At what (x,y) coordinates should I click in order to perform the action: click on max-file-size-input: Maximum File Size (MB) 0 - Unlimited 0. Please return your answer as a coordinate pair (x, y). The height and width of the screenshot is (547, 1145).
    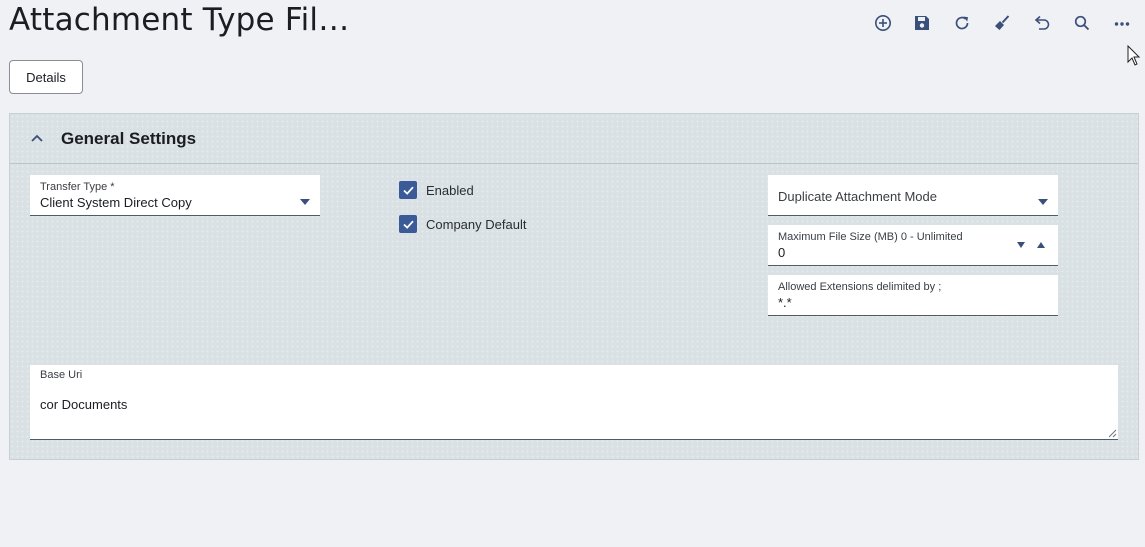
    Looking at the image, I should click on (913, 245).